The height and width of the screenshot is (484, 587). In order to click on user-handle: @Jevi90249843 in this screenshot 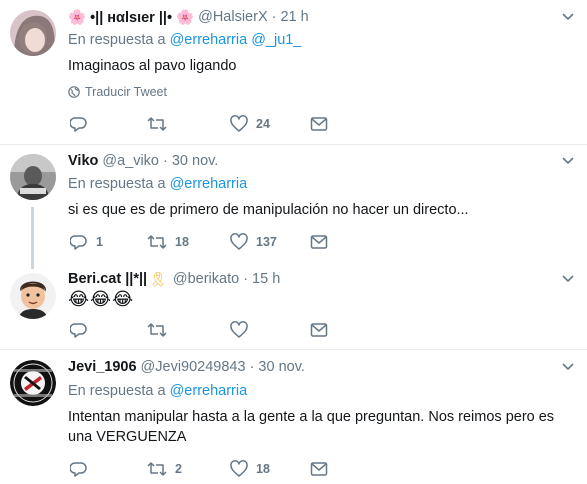, I will do `click(193, 367)`.